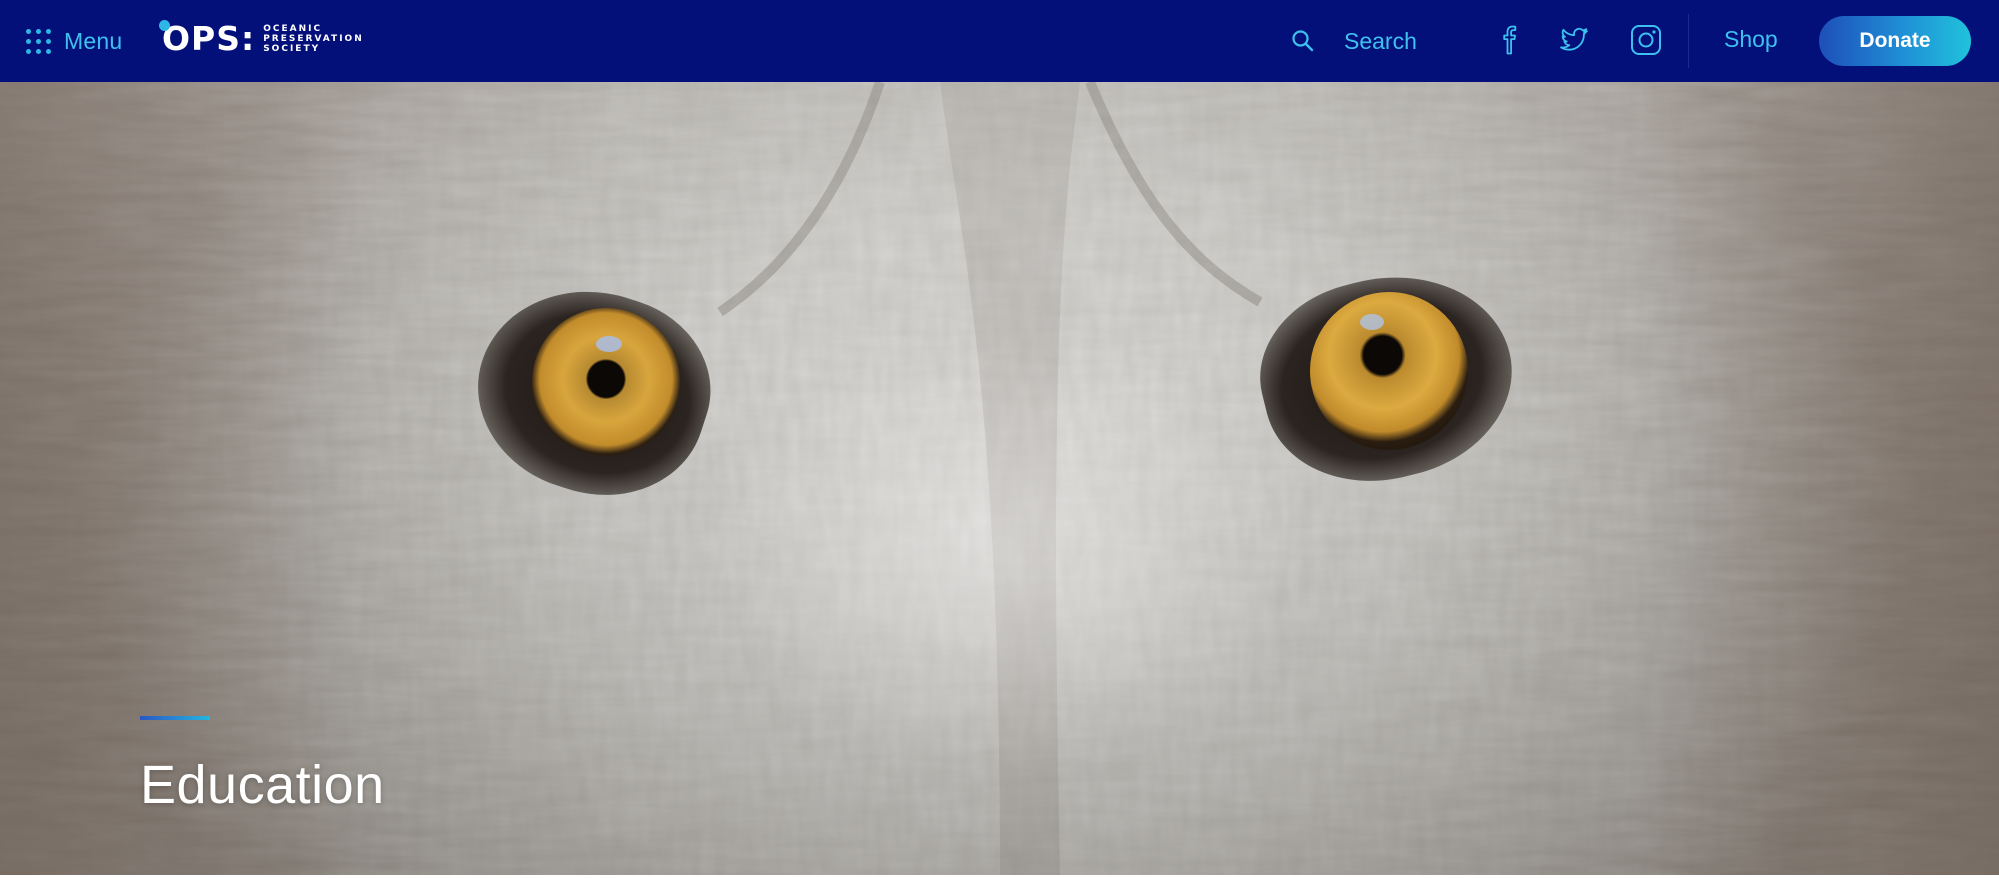  I want to click on right-eye-iris, so click(1389, 371).